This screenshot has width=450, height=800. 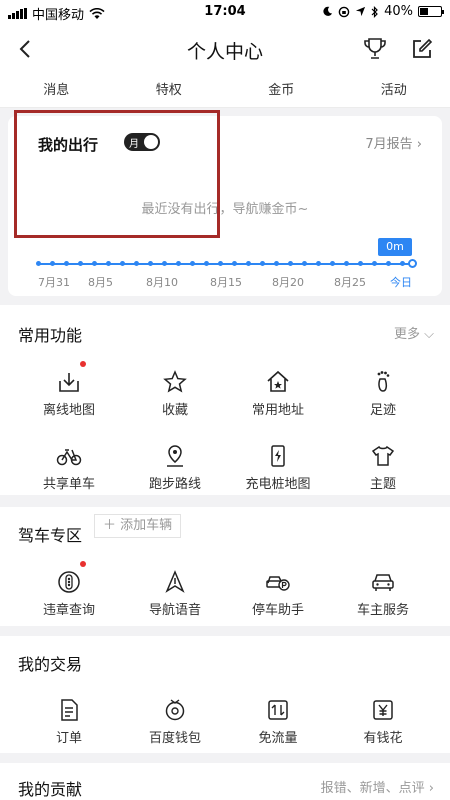 I want to click on function-label: 主题, so click(x=382, y=484).